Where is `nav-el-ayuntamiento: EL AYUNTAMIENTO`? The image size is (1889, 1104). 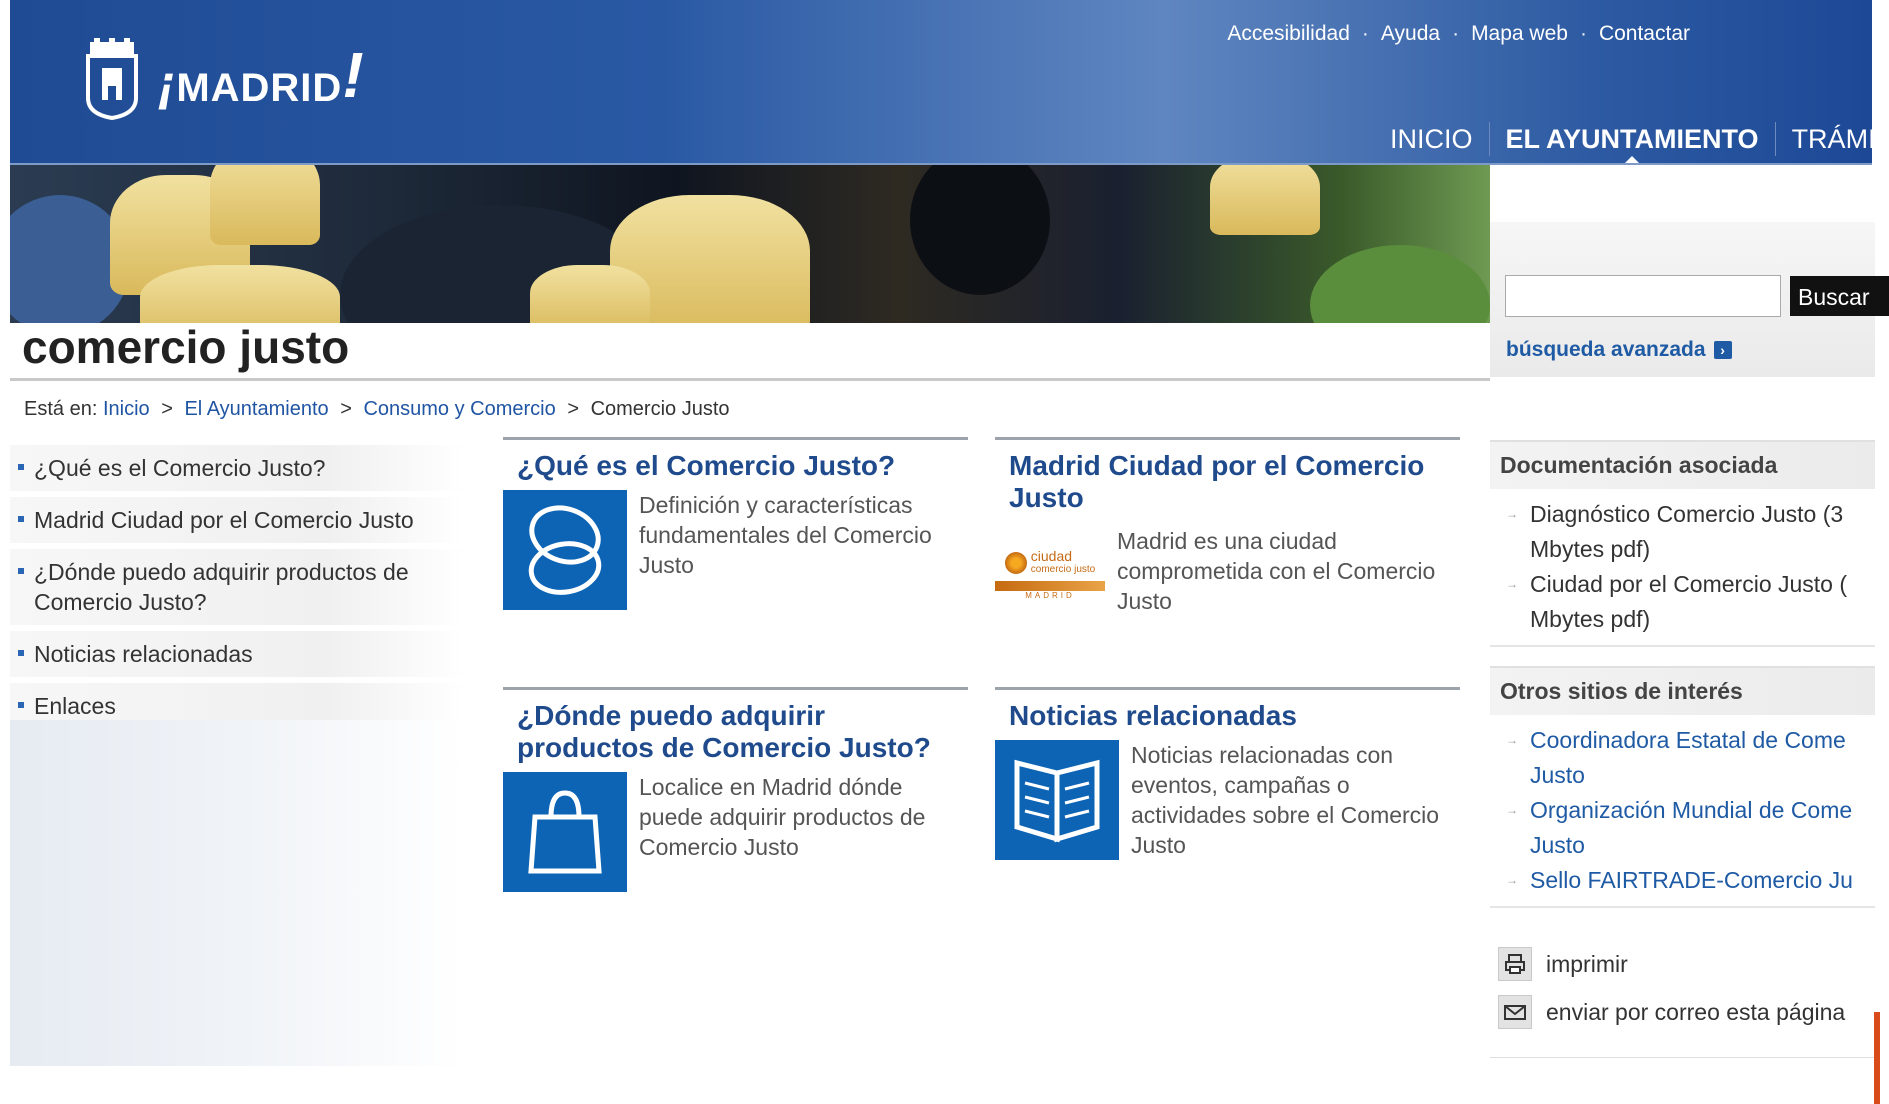 nav-el-ayuntamiento: EL AYUNTAMIENTO is located at coordinates (1633, 143).